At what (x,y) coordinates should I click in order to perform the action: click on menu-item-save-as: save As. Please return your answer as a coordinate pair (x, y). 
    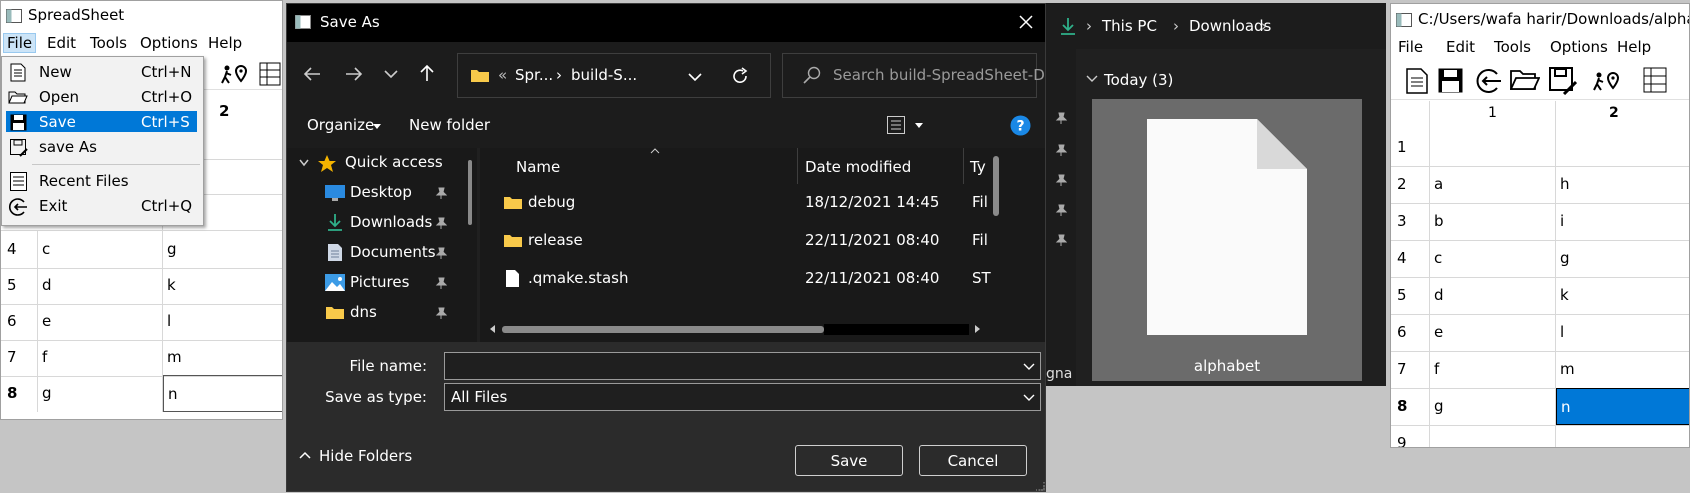
    Looking at the image, I should click on (103, 147).